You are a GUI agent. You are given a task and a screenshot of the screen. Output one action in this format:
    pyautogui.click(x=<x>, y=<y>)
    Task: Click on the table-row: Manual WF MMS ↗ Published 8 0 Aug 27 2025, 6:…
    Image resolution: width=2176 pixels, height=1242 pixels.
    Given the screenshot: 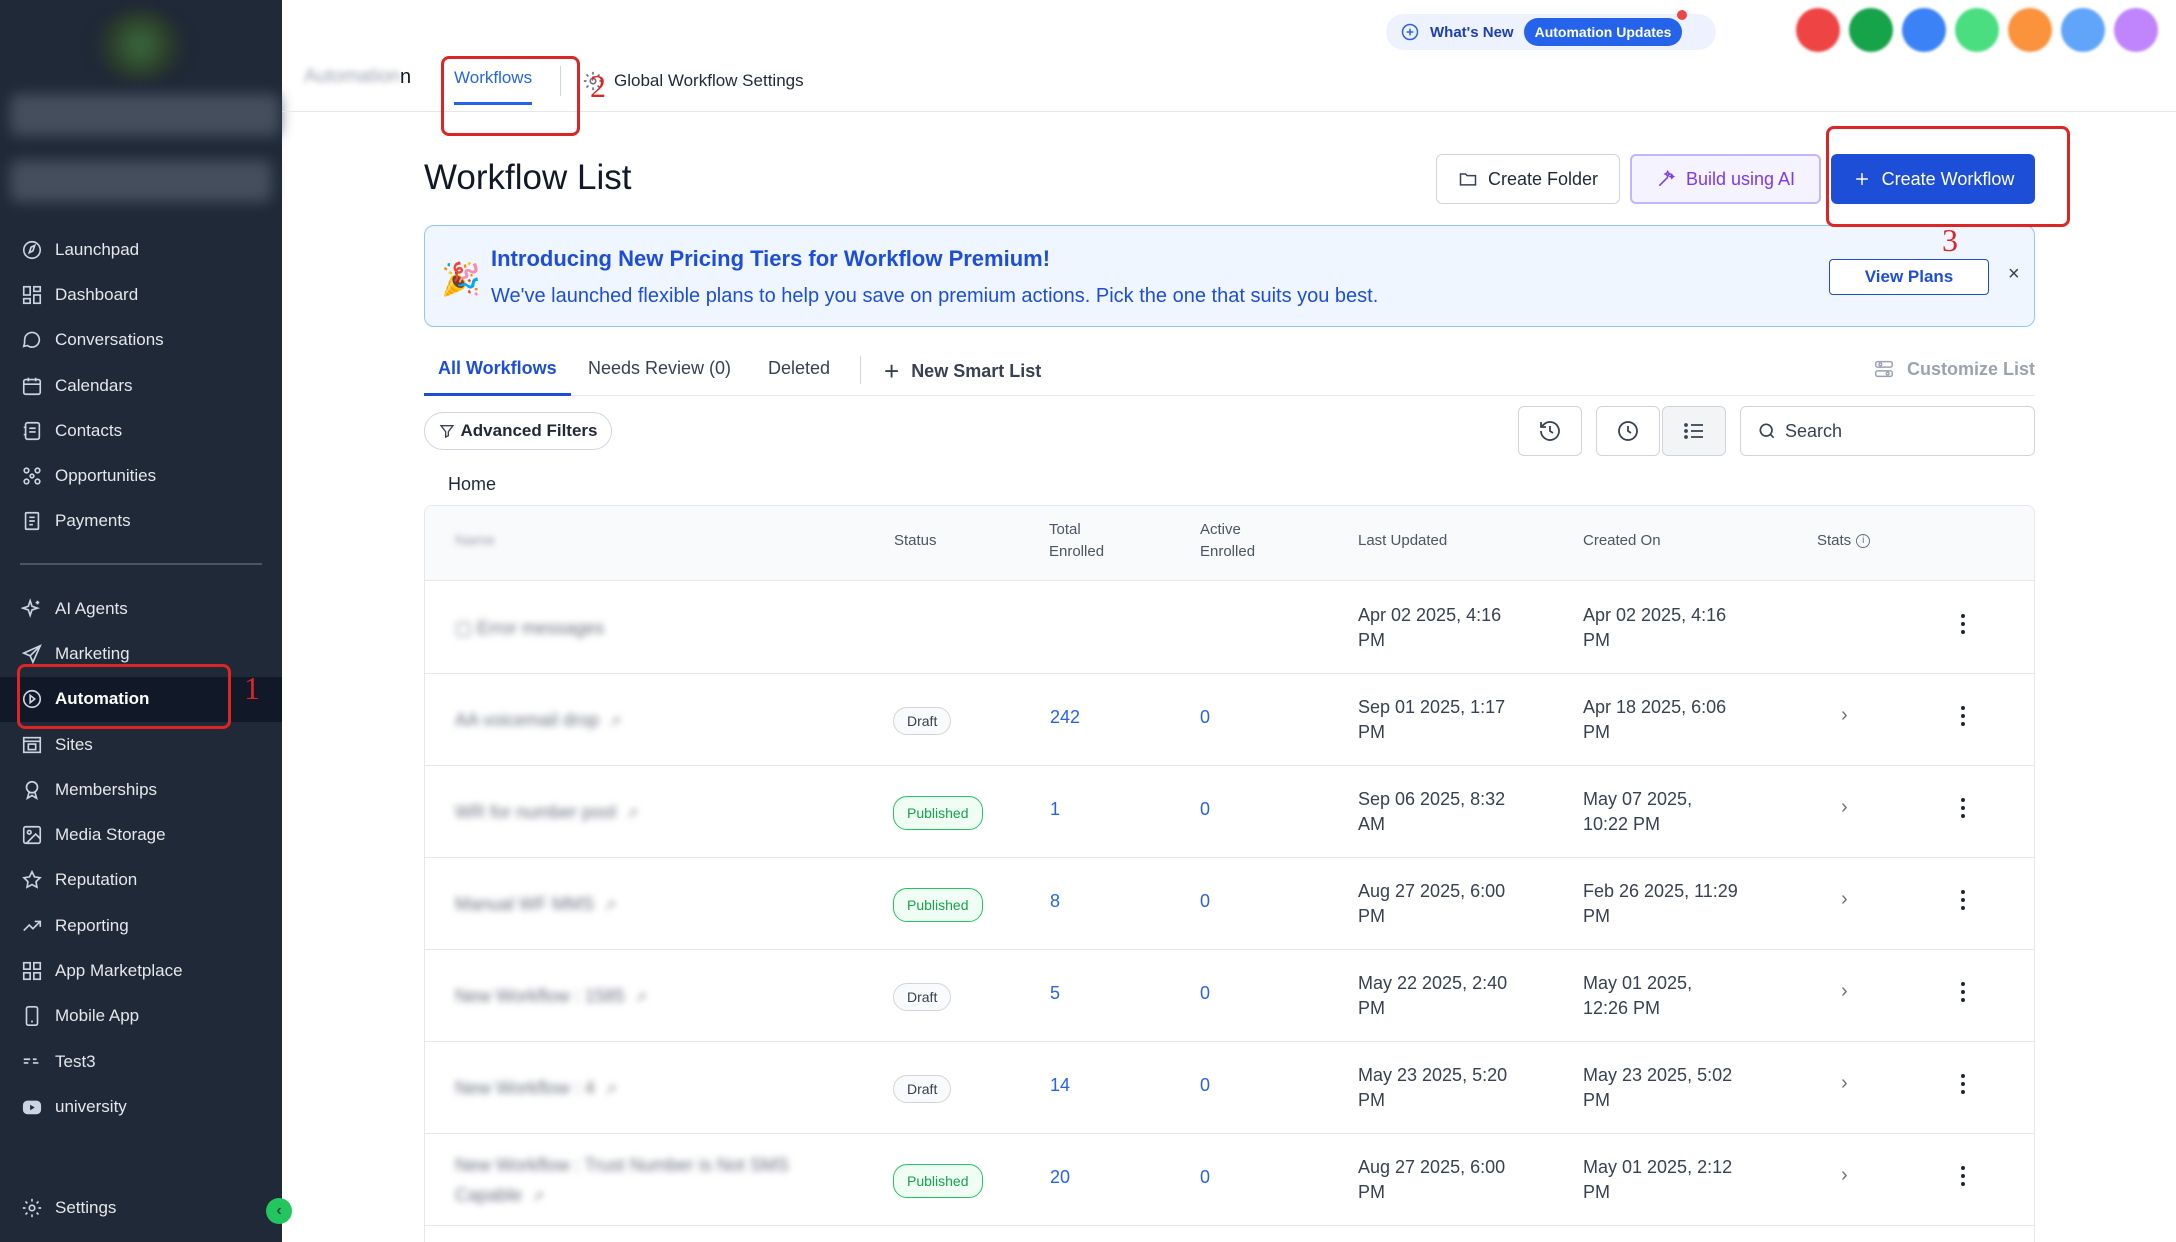 What is the action you would take?
    pyautogui.click(x=1229, y=904)
    